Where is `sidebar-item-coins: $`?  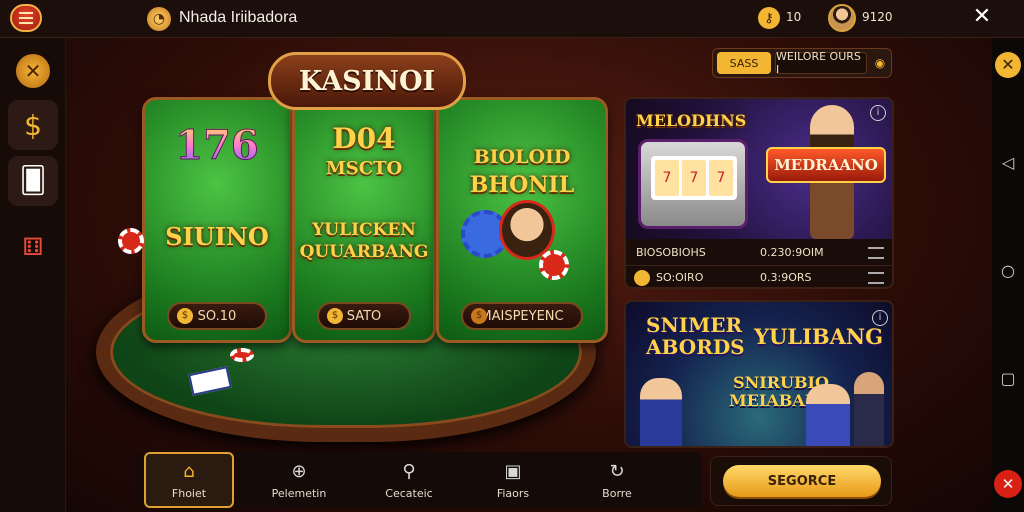
sidebar-item-coins: $ is located at coordinates (33, 125).